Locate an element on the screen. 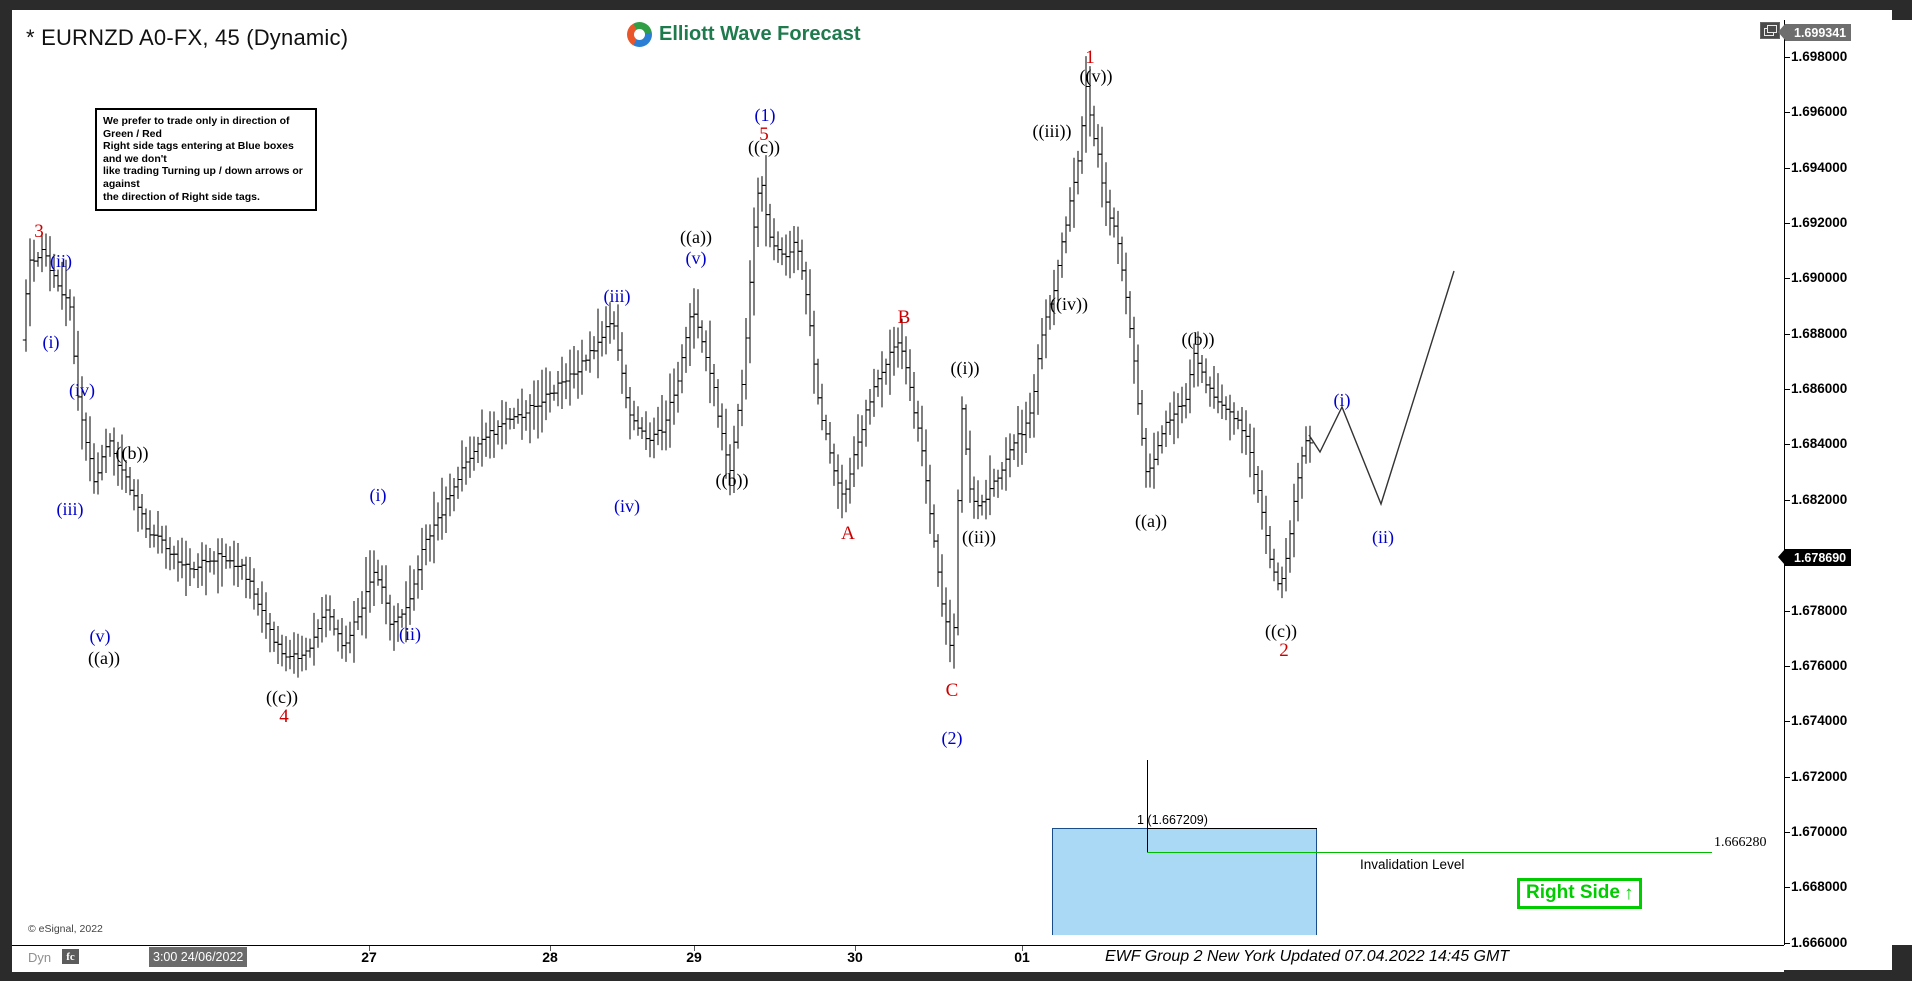  last-price-pill: 1.678690 is located at coordinates (1814, 557).